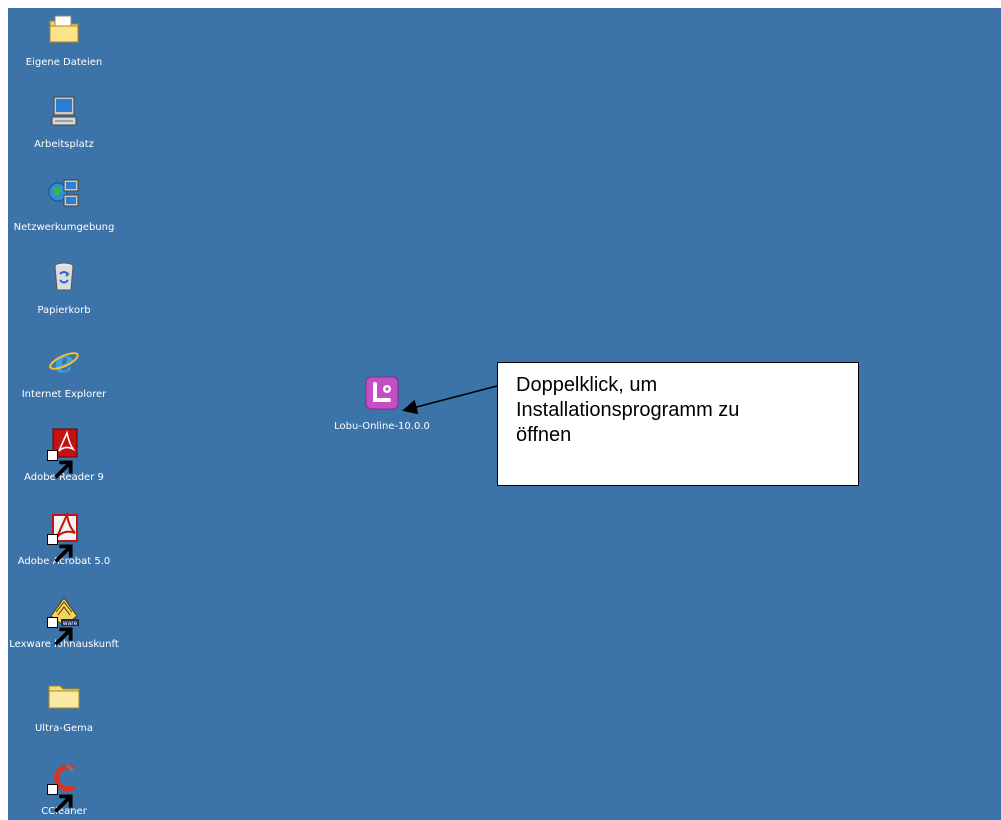 This screenshot has height=820, width=1001. Describe the element at coordinates (64, 227) in the screenshot. I see `desktop-icon-label: Netzwerkumgebung` at that location.